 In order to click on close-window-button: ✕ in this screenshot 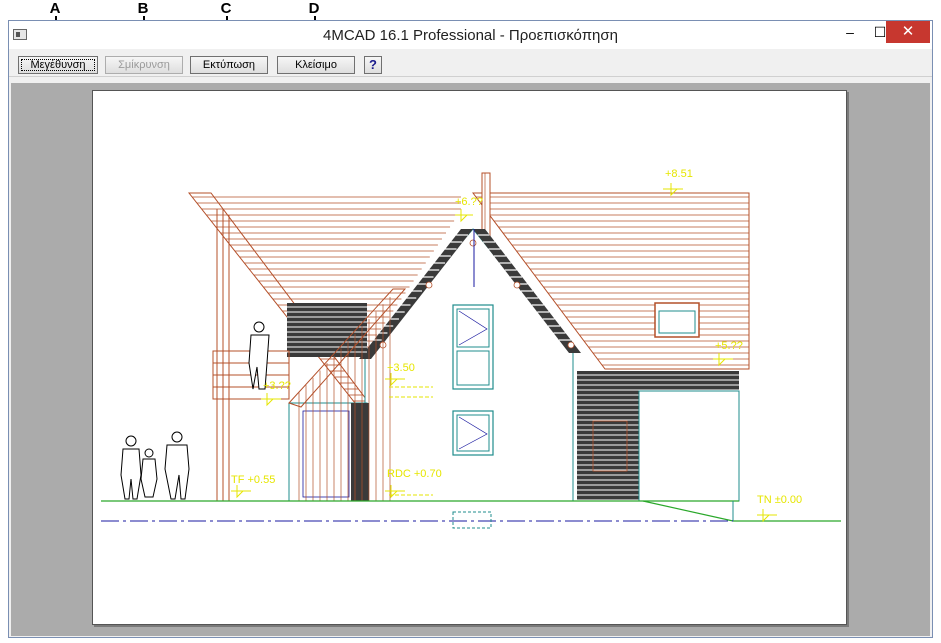, I will do `click(908, 32)`.